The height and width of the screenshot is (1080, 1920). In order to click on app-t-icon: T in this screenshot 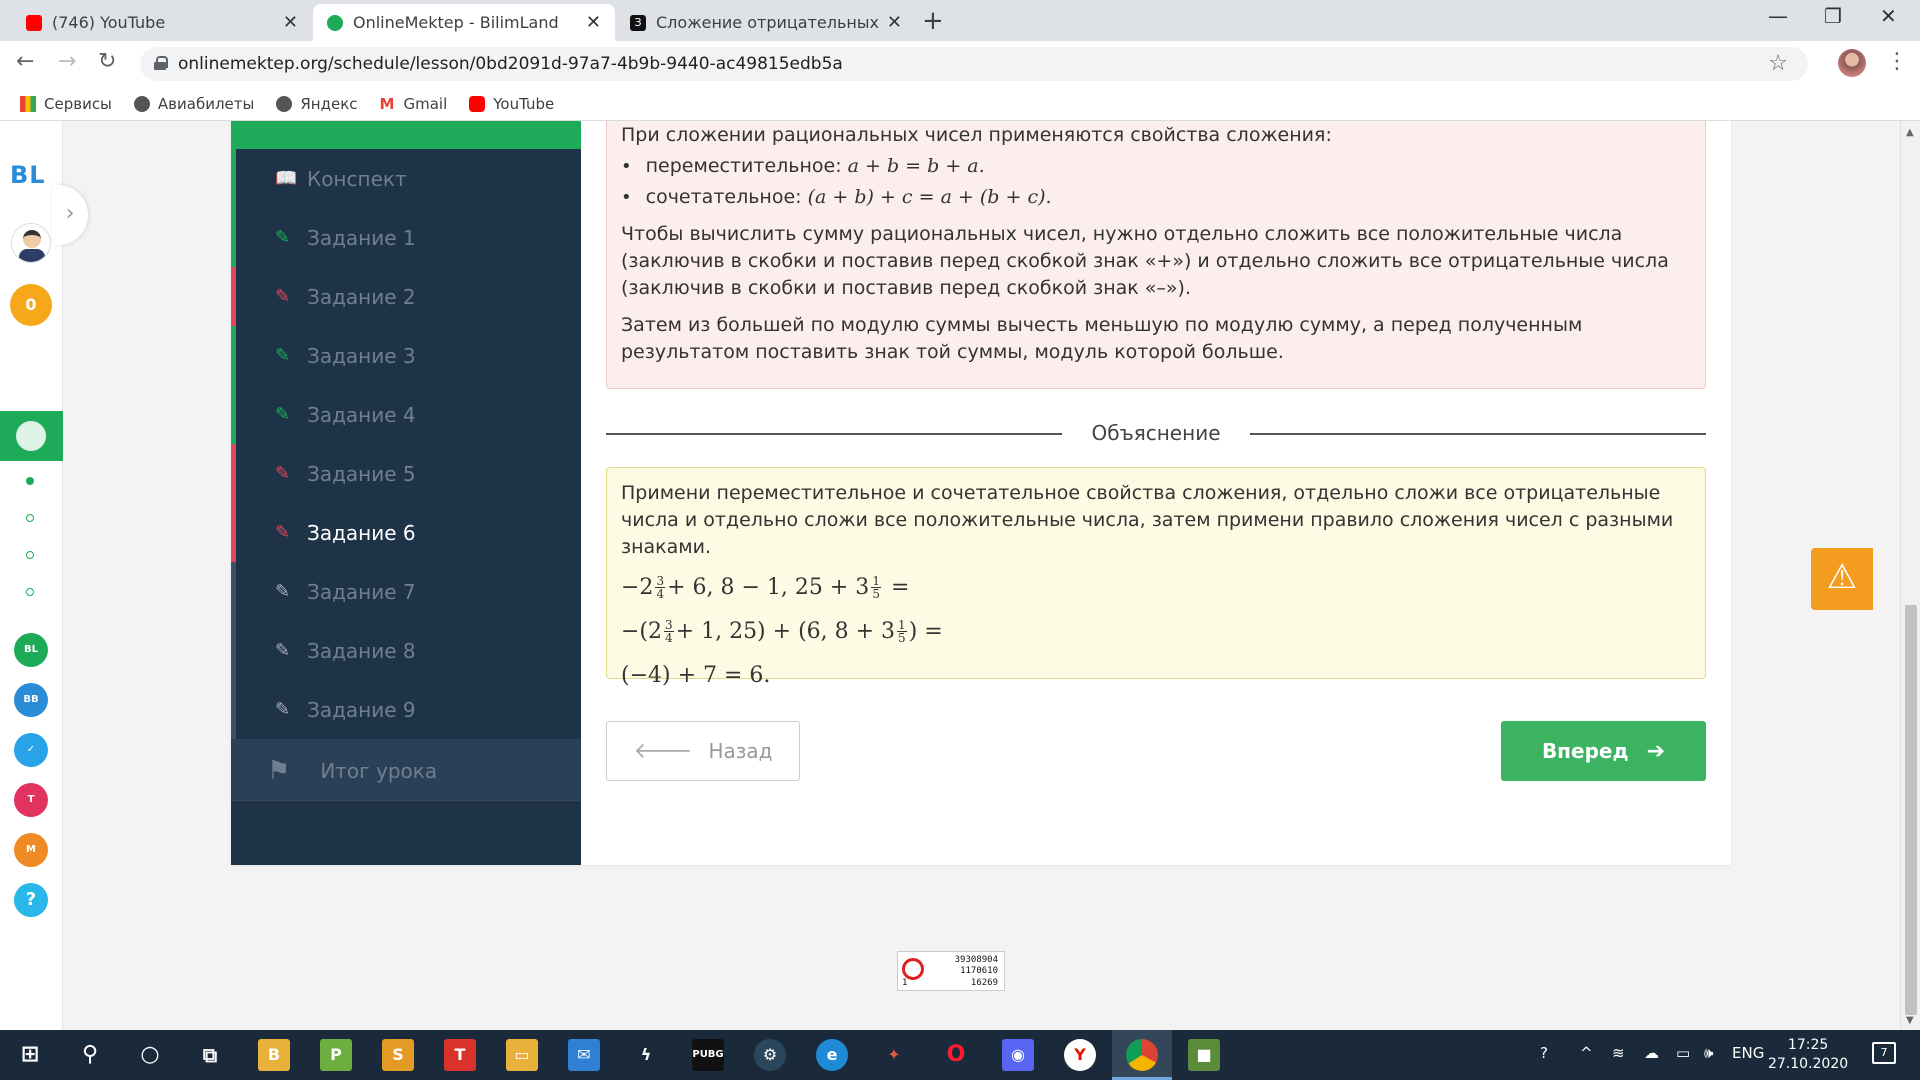, I will do `click(460, 1055)`.